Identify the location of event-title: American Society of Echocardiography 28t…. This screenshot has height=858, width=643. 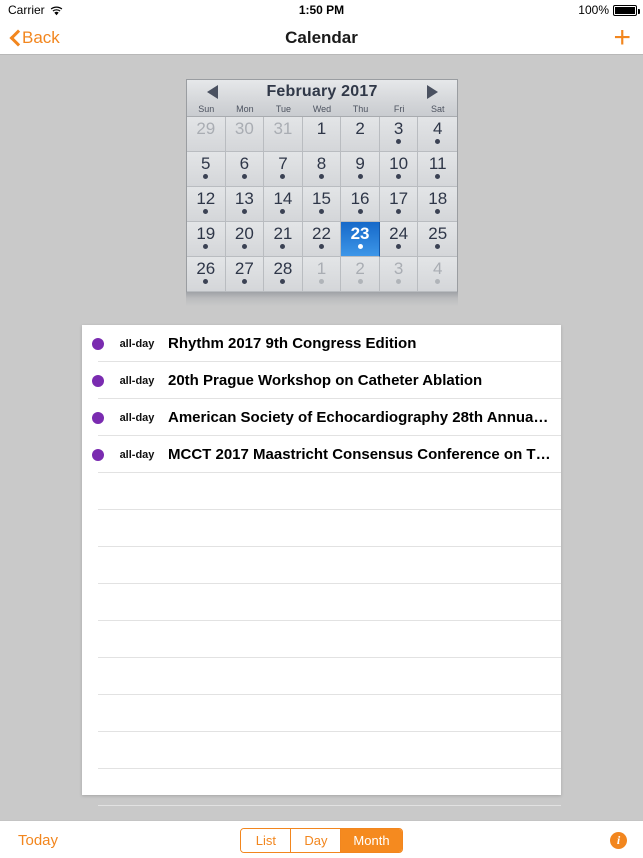
(360, 417).